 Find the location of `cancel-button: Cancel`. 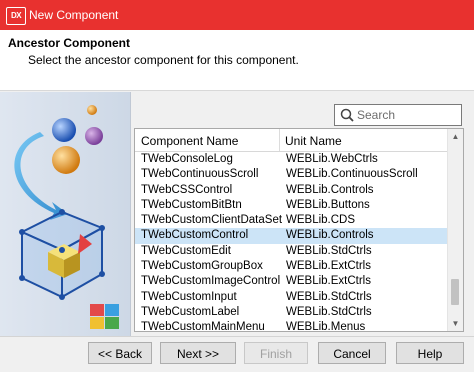

cancel-button: Cancel is located at coordinates (352, 353).